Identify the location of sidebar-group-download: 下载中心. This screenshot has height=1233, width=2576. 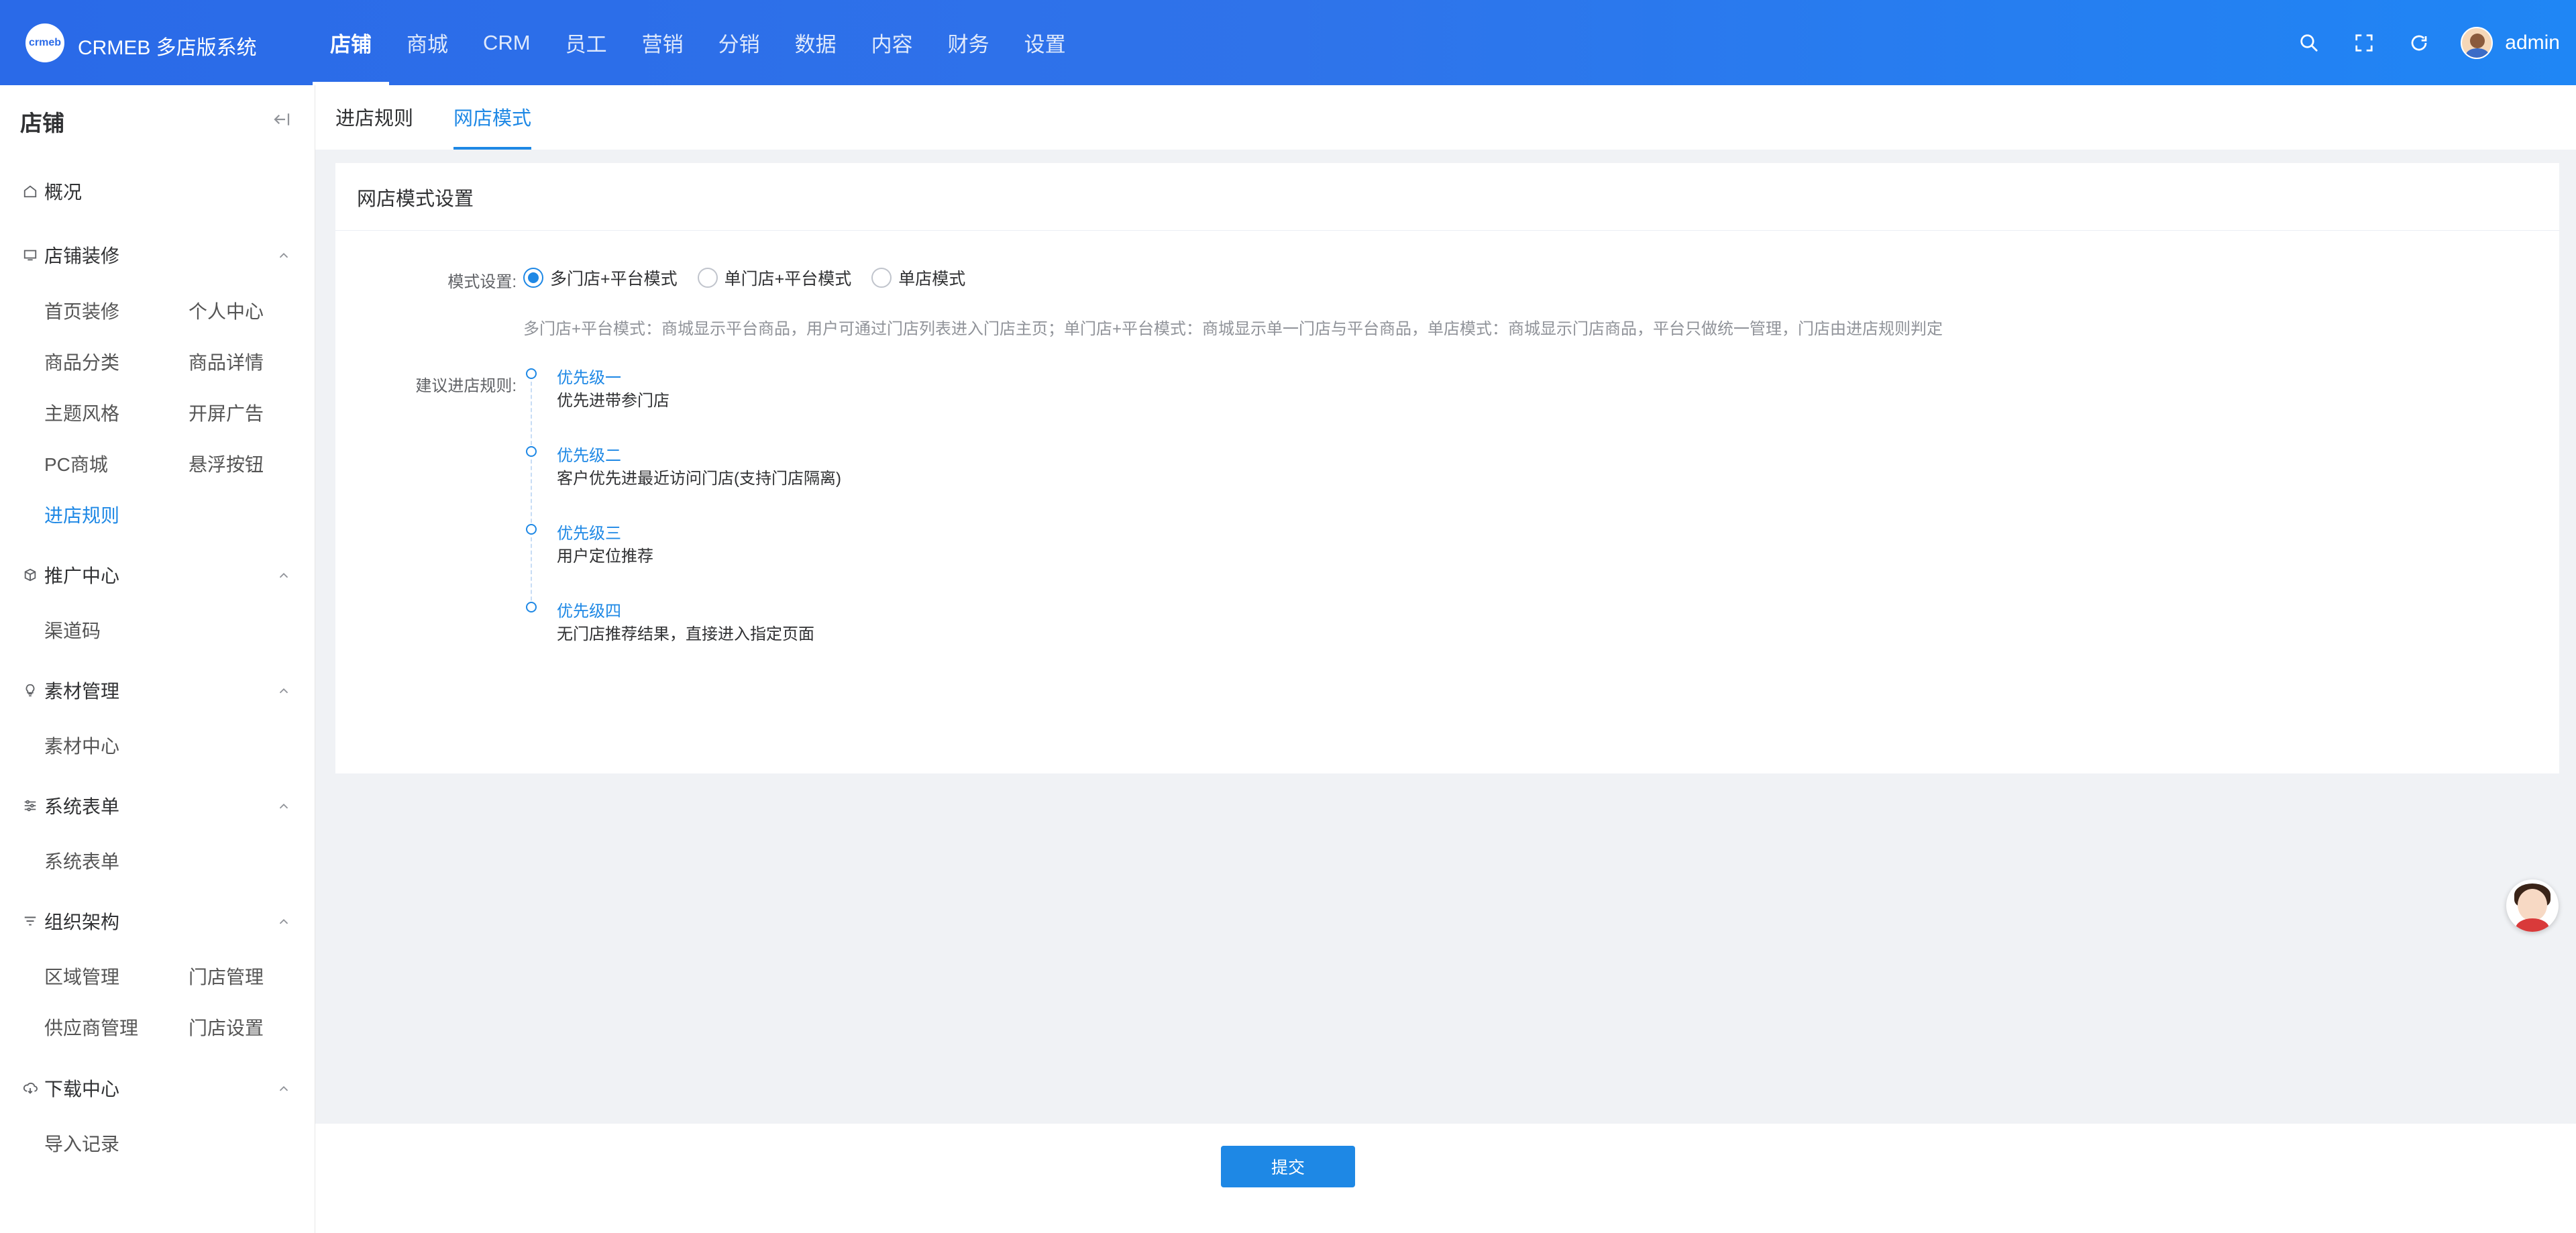
(157, 1088).